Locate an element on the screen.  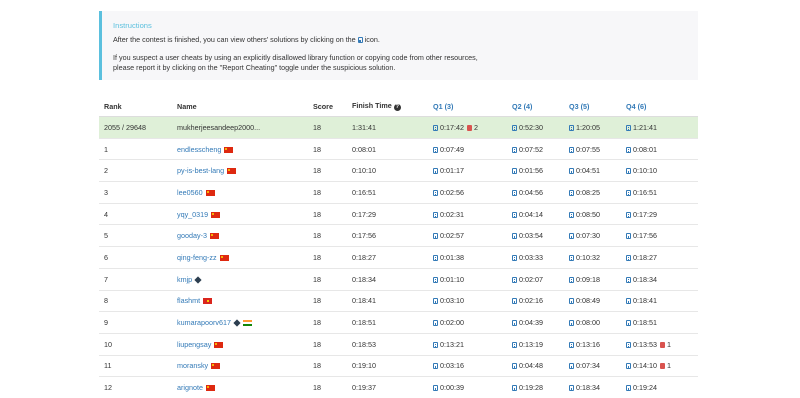
q2-cell: 0:01:56 is located at coordinates (535, 170).